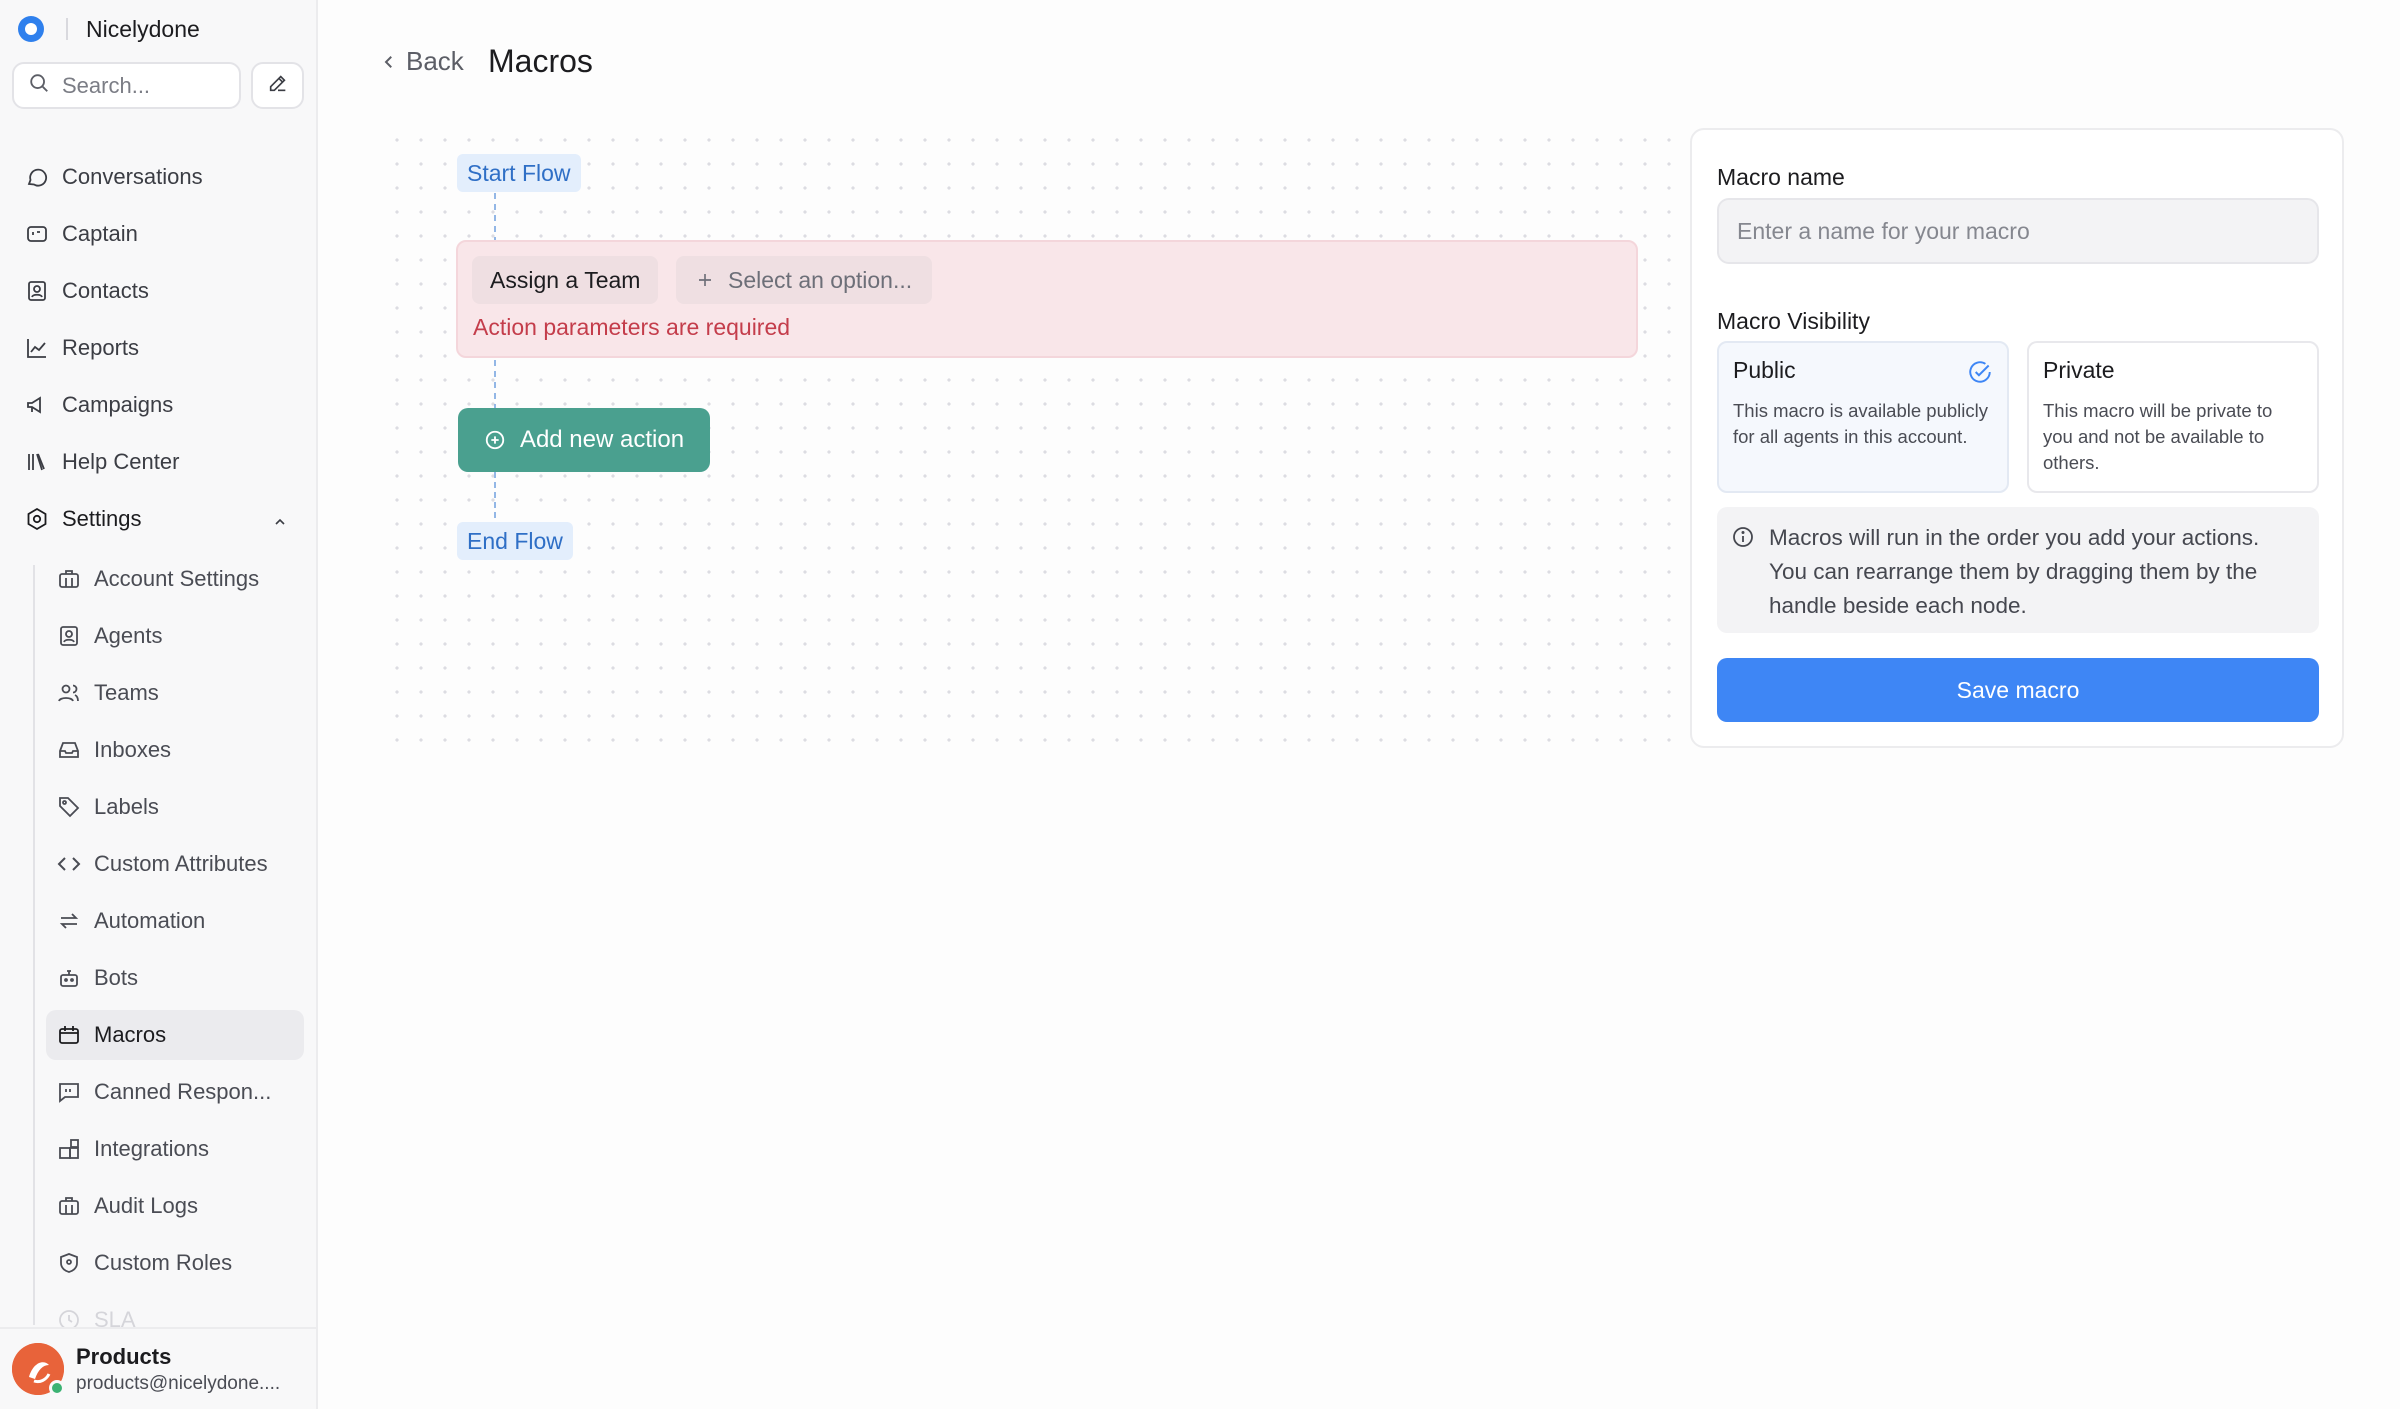 This screenshot has width=2400, height=1409. I want to click on brand-divider, so click(67, 29).